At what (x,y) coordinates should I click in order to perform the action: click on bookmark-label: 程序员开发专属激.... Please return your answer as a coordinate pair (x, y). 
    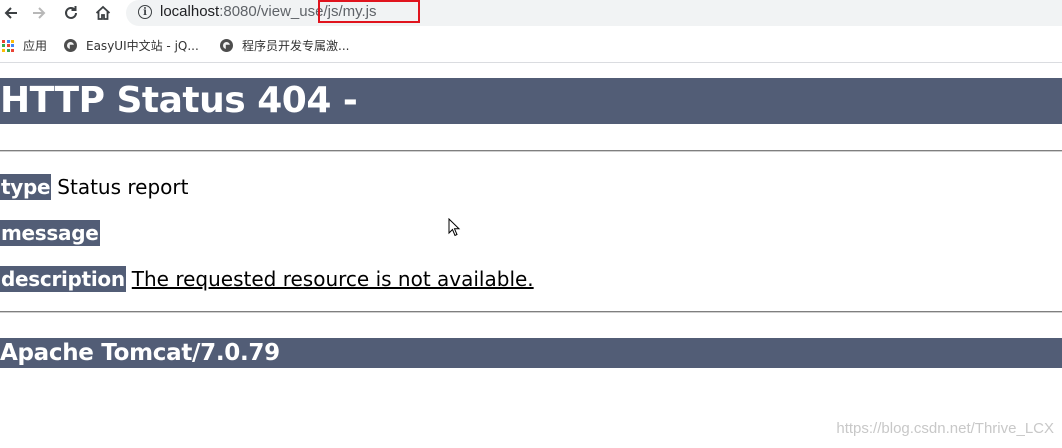
    Looking at the image, I should click on (296, 46).